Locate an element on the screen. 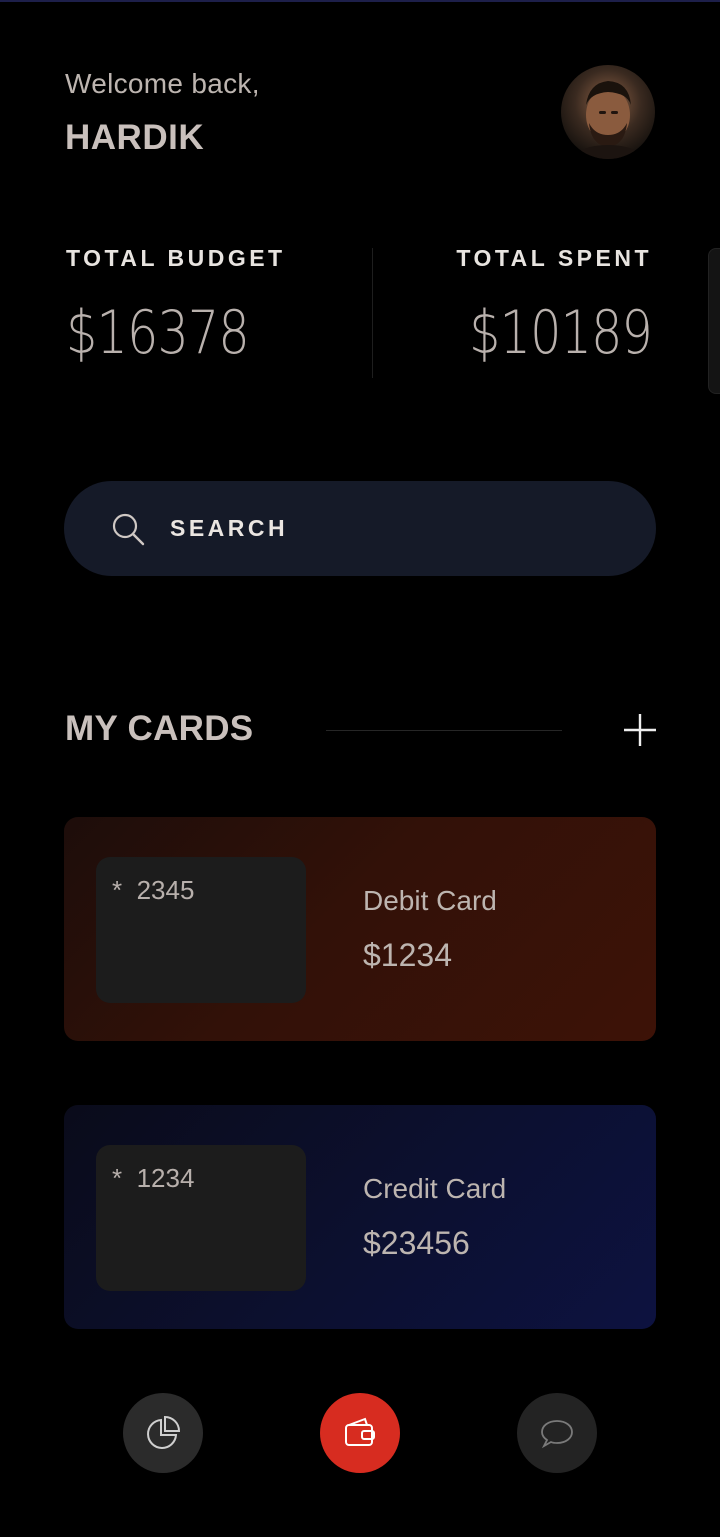 This screenshot has width=720, height=1537. total-budget: TOTAL BUDGET $16378 is located at coordinates (177, 306).